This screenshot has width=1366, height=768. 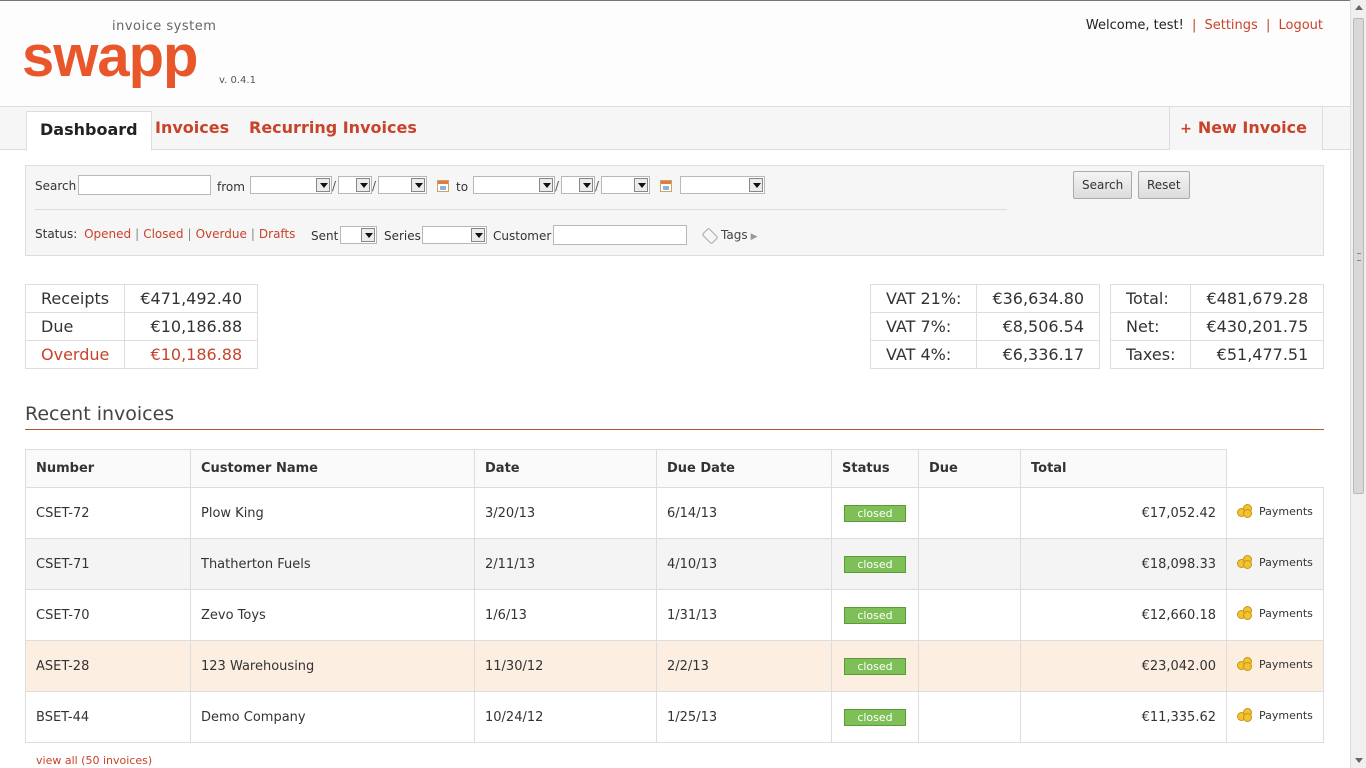 I want to click on version-label: v. 0.4.1, so click(x=237, y=80).